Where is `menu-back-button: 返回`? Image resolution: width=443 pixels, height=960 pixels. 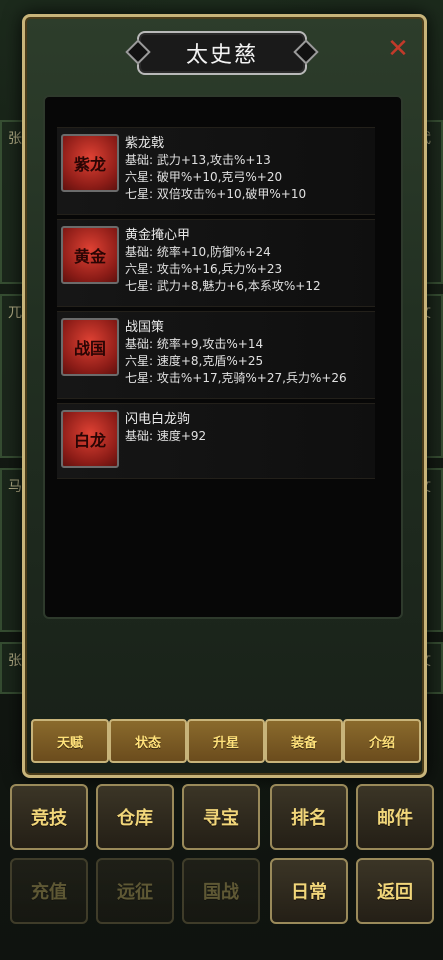 menu-back-button: 返回 is located at coordinates (395, 891).